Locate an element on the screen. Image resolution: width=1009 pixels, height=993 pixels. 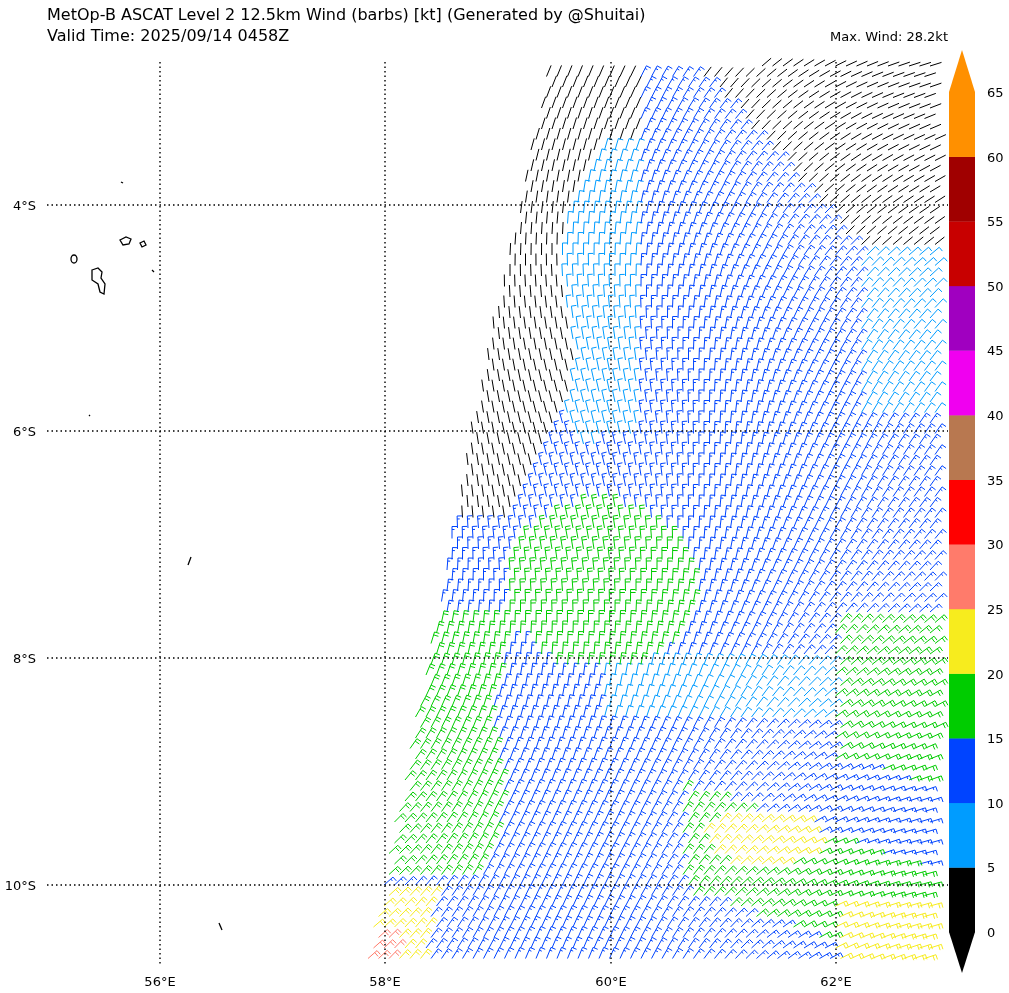
colorbar-tick-label: 15 is located at coordinates (995, 739).